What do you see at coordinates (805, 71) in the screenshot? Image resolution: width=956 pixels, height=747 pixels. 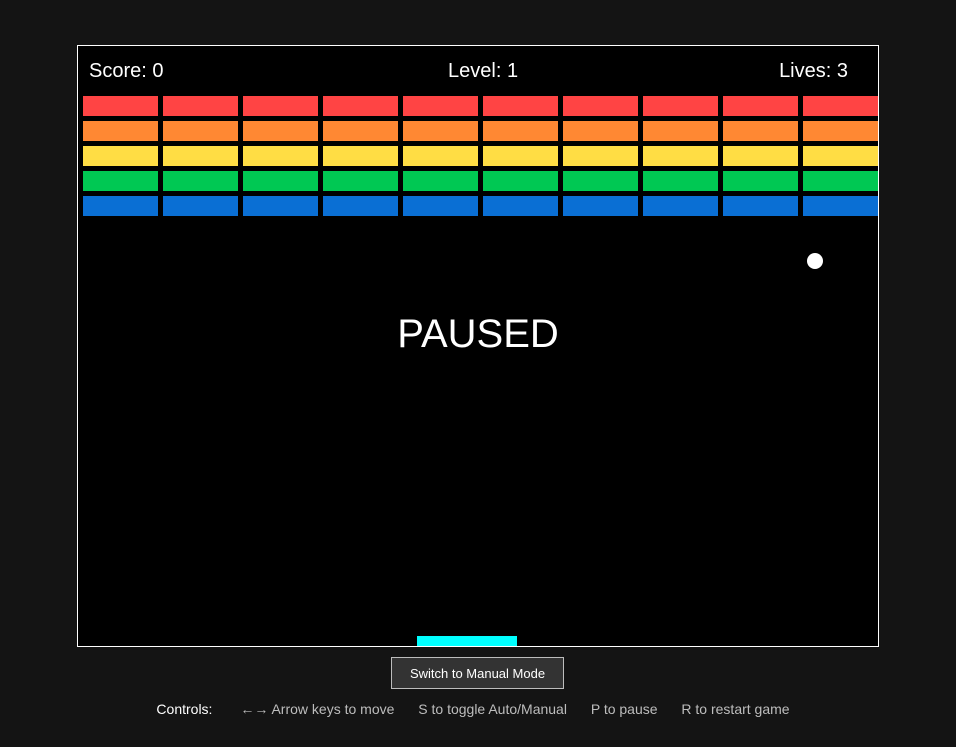 I see `lives-label: Lives:` at bounding box center [805, 71].